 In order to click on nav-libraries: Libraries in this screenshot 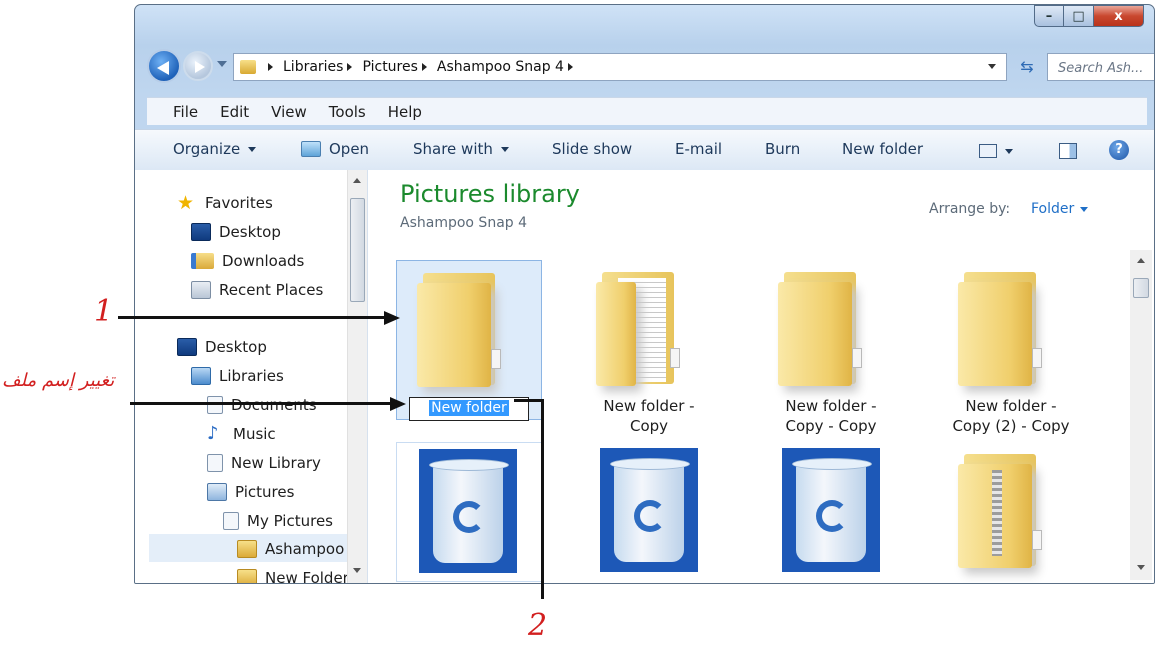, I will do `click(237, 376)`.